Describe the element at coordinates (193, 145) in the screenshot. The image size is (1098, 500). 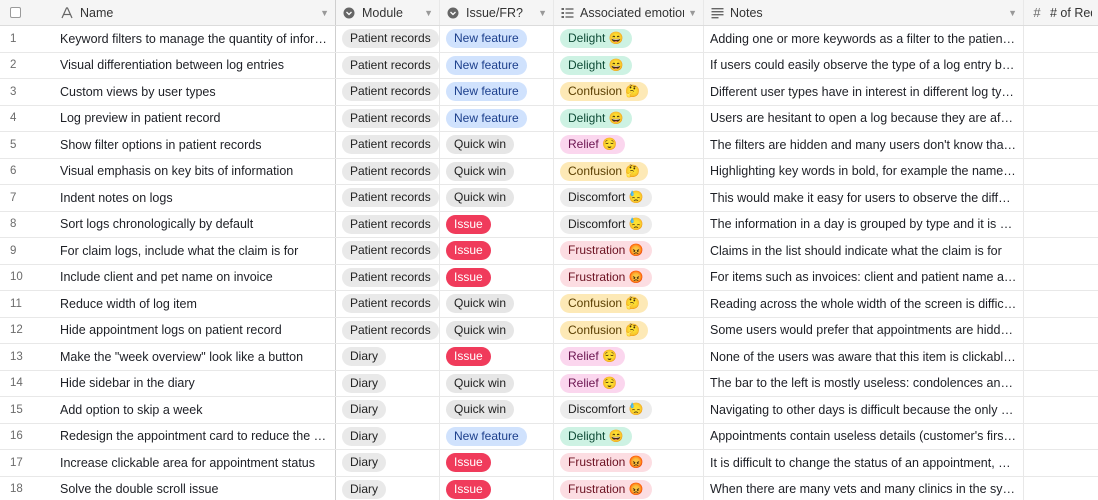
I see `name-cell: Show filter options in patient records` at that location.